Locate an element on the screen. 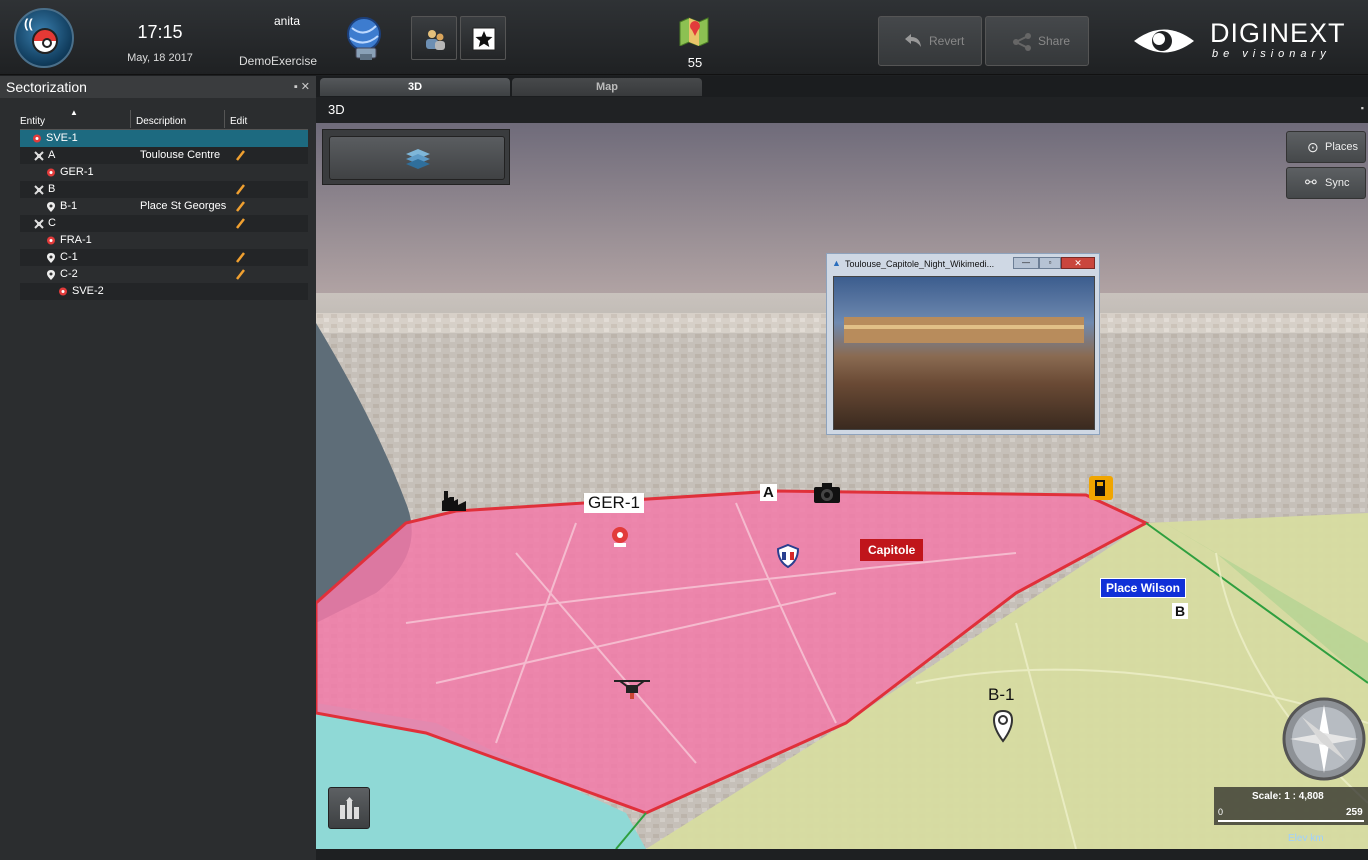  exercise-name: DemoExercise is located at coordinates (278, 61).